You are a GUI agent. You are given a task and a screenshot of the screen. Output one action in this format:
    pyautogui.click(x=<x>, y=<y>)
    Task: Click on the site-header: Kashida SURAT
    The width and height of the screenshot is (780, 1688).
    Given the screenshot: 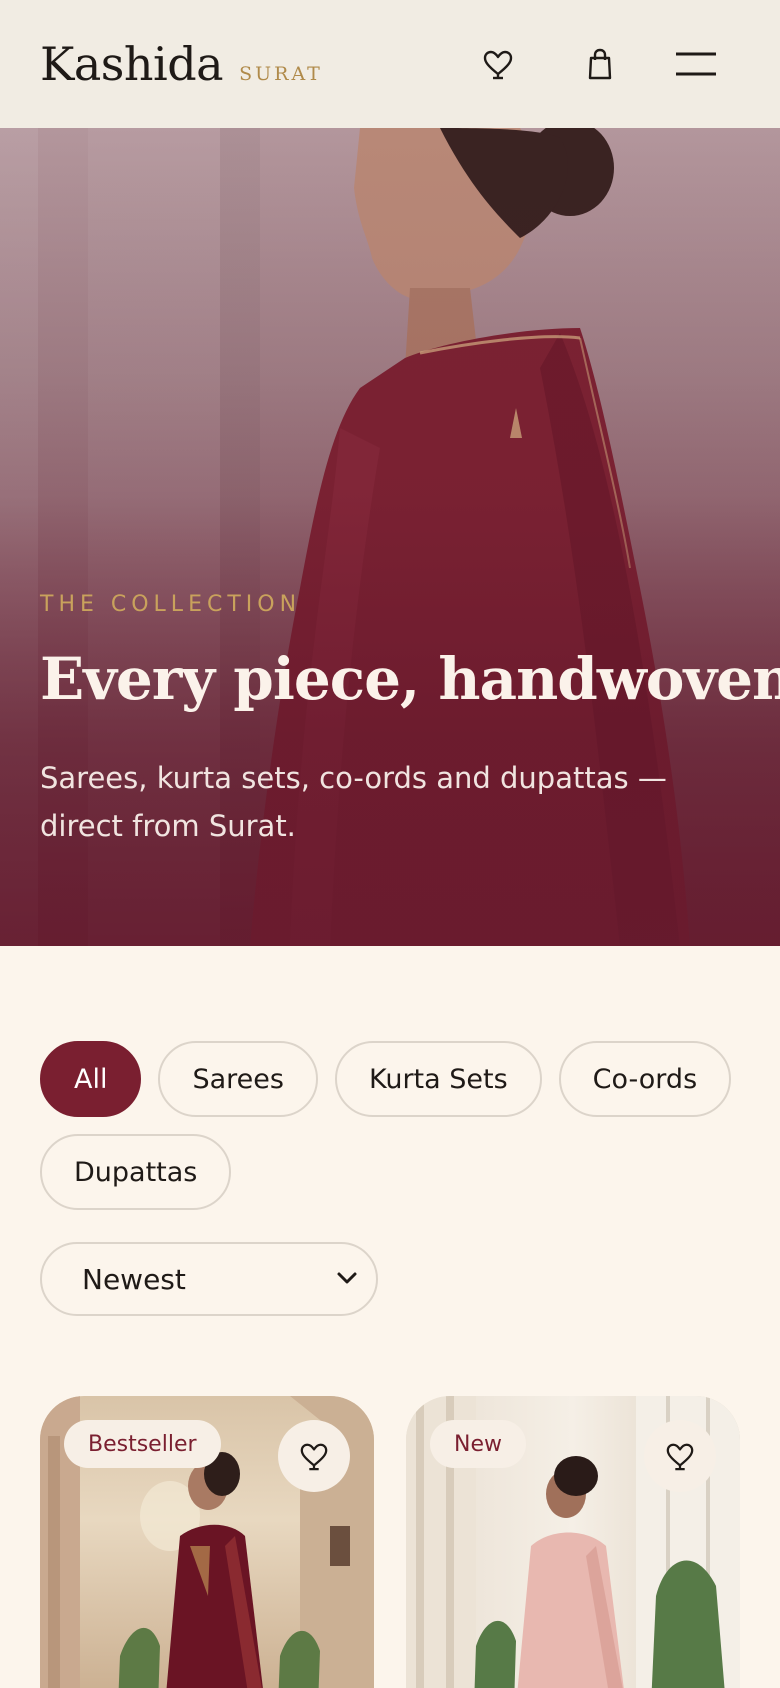 What is the action you would take?
    pyautogui.click(x=390, y=64)
    